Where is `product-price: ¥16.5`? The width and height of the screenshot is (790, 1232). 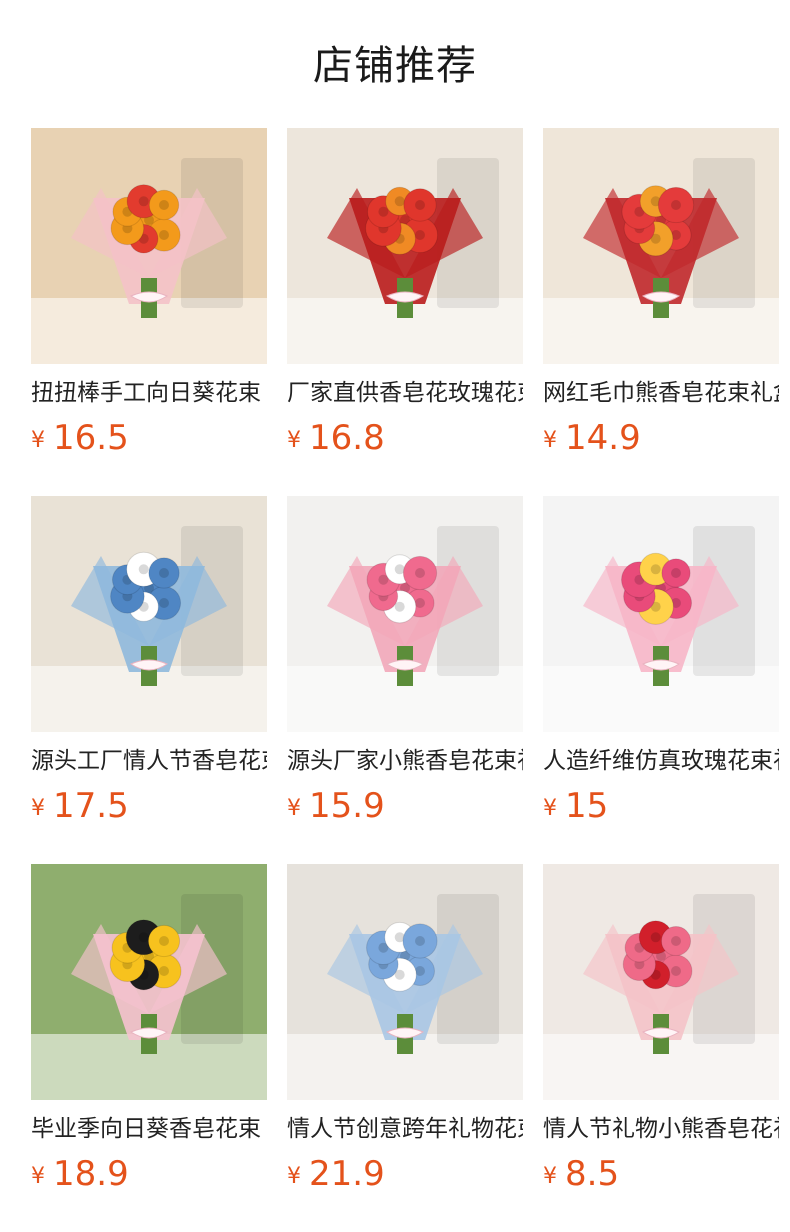
product-price: ¥16.5 is located at coordinates (149, 441).